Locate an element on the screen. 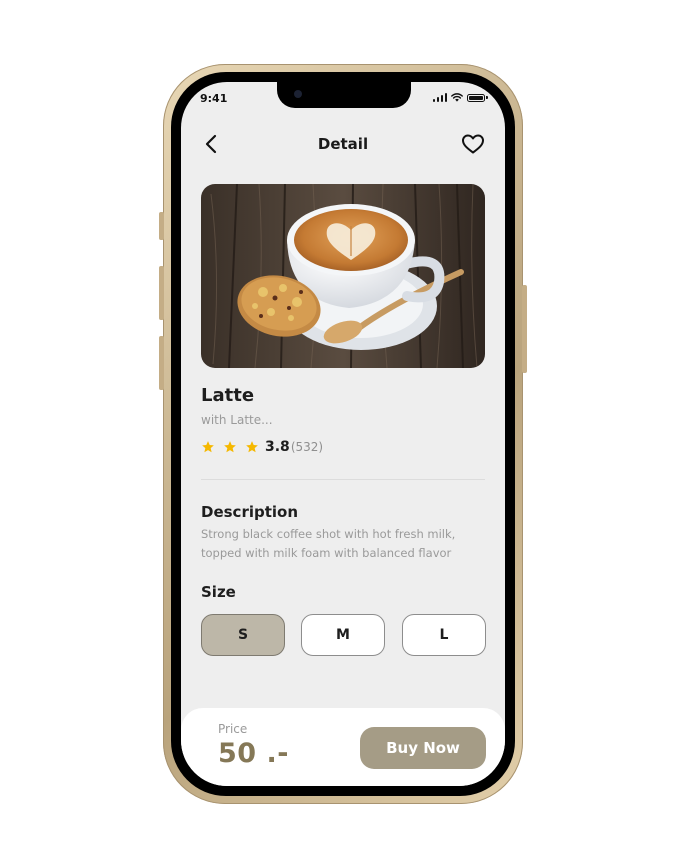 This screenshot has width=693, height=866. heart-icon is located at coordinates (473, 144).